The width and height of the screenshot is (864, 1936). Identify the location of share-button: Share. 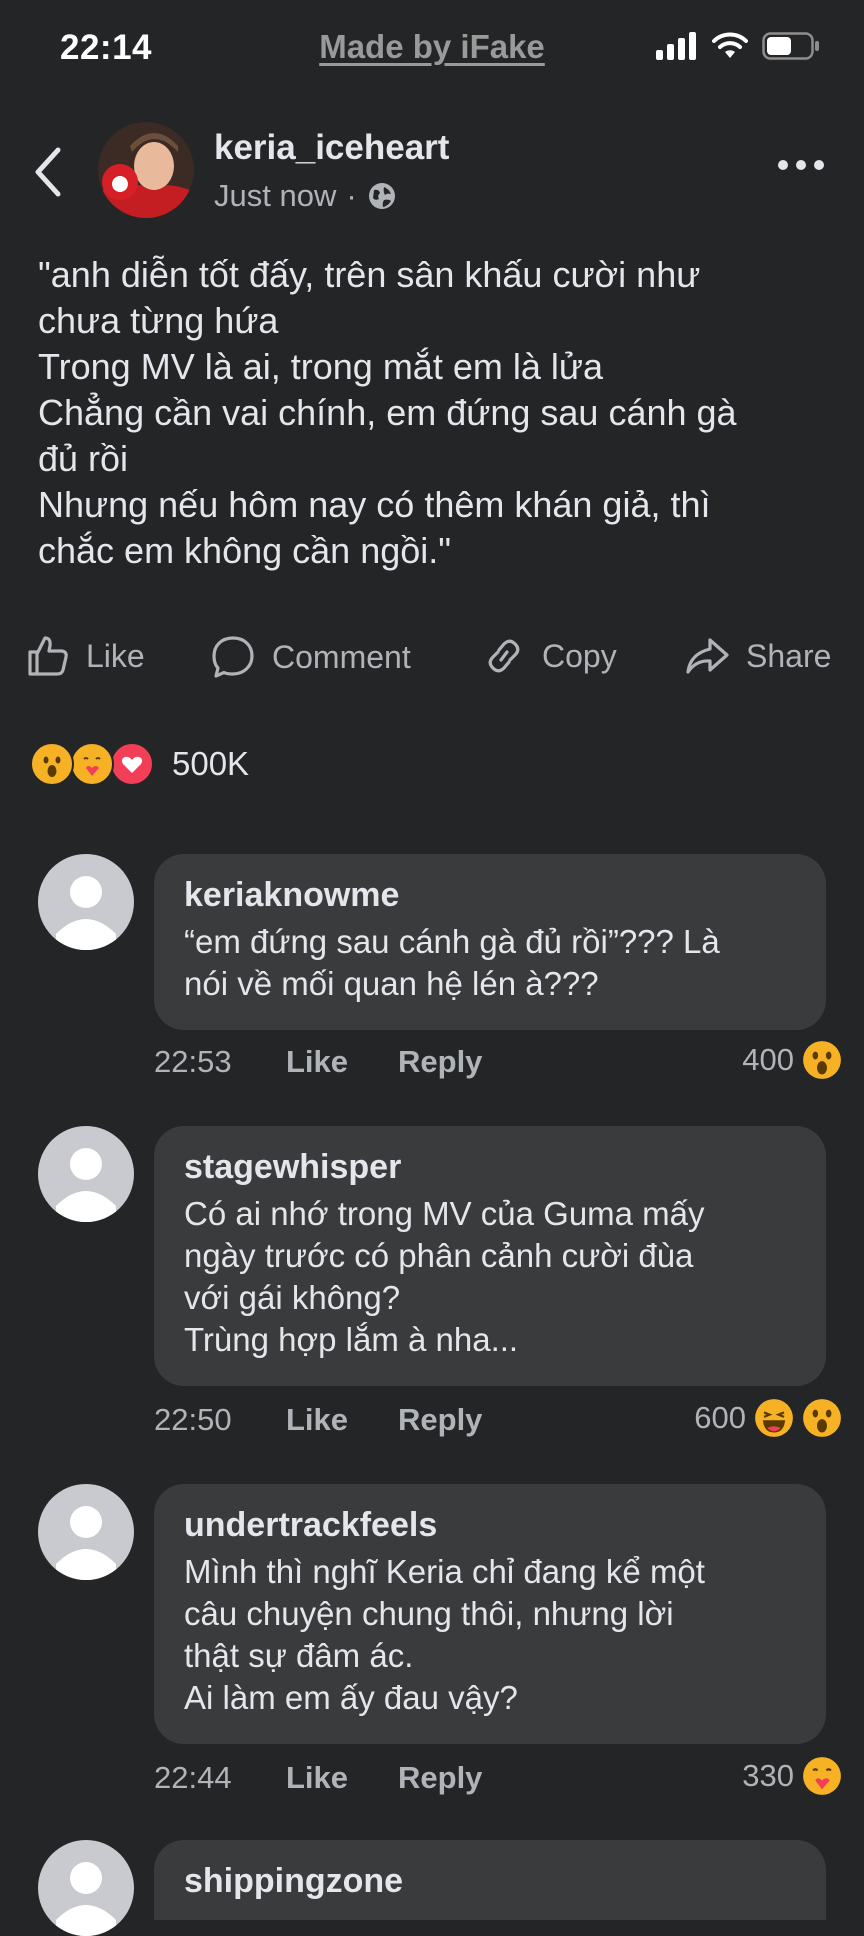
(757, 656).